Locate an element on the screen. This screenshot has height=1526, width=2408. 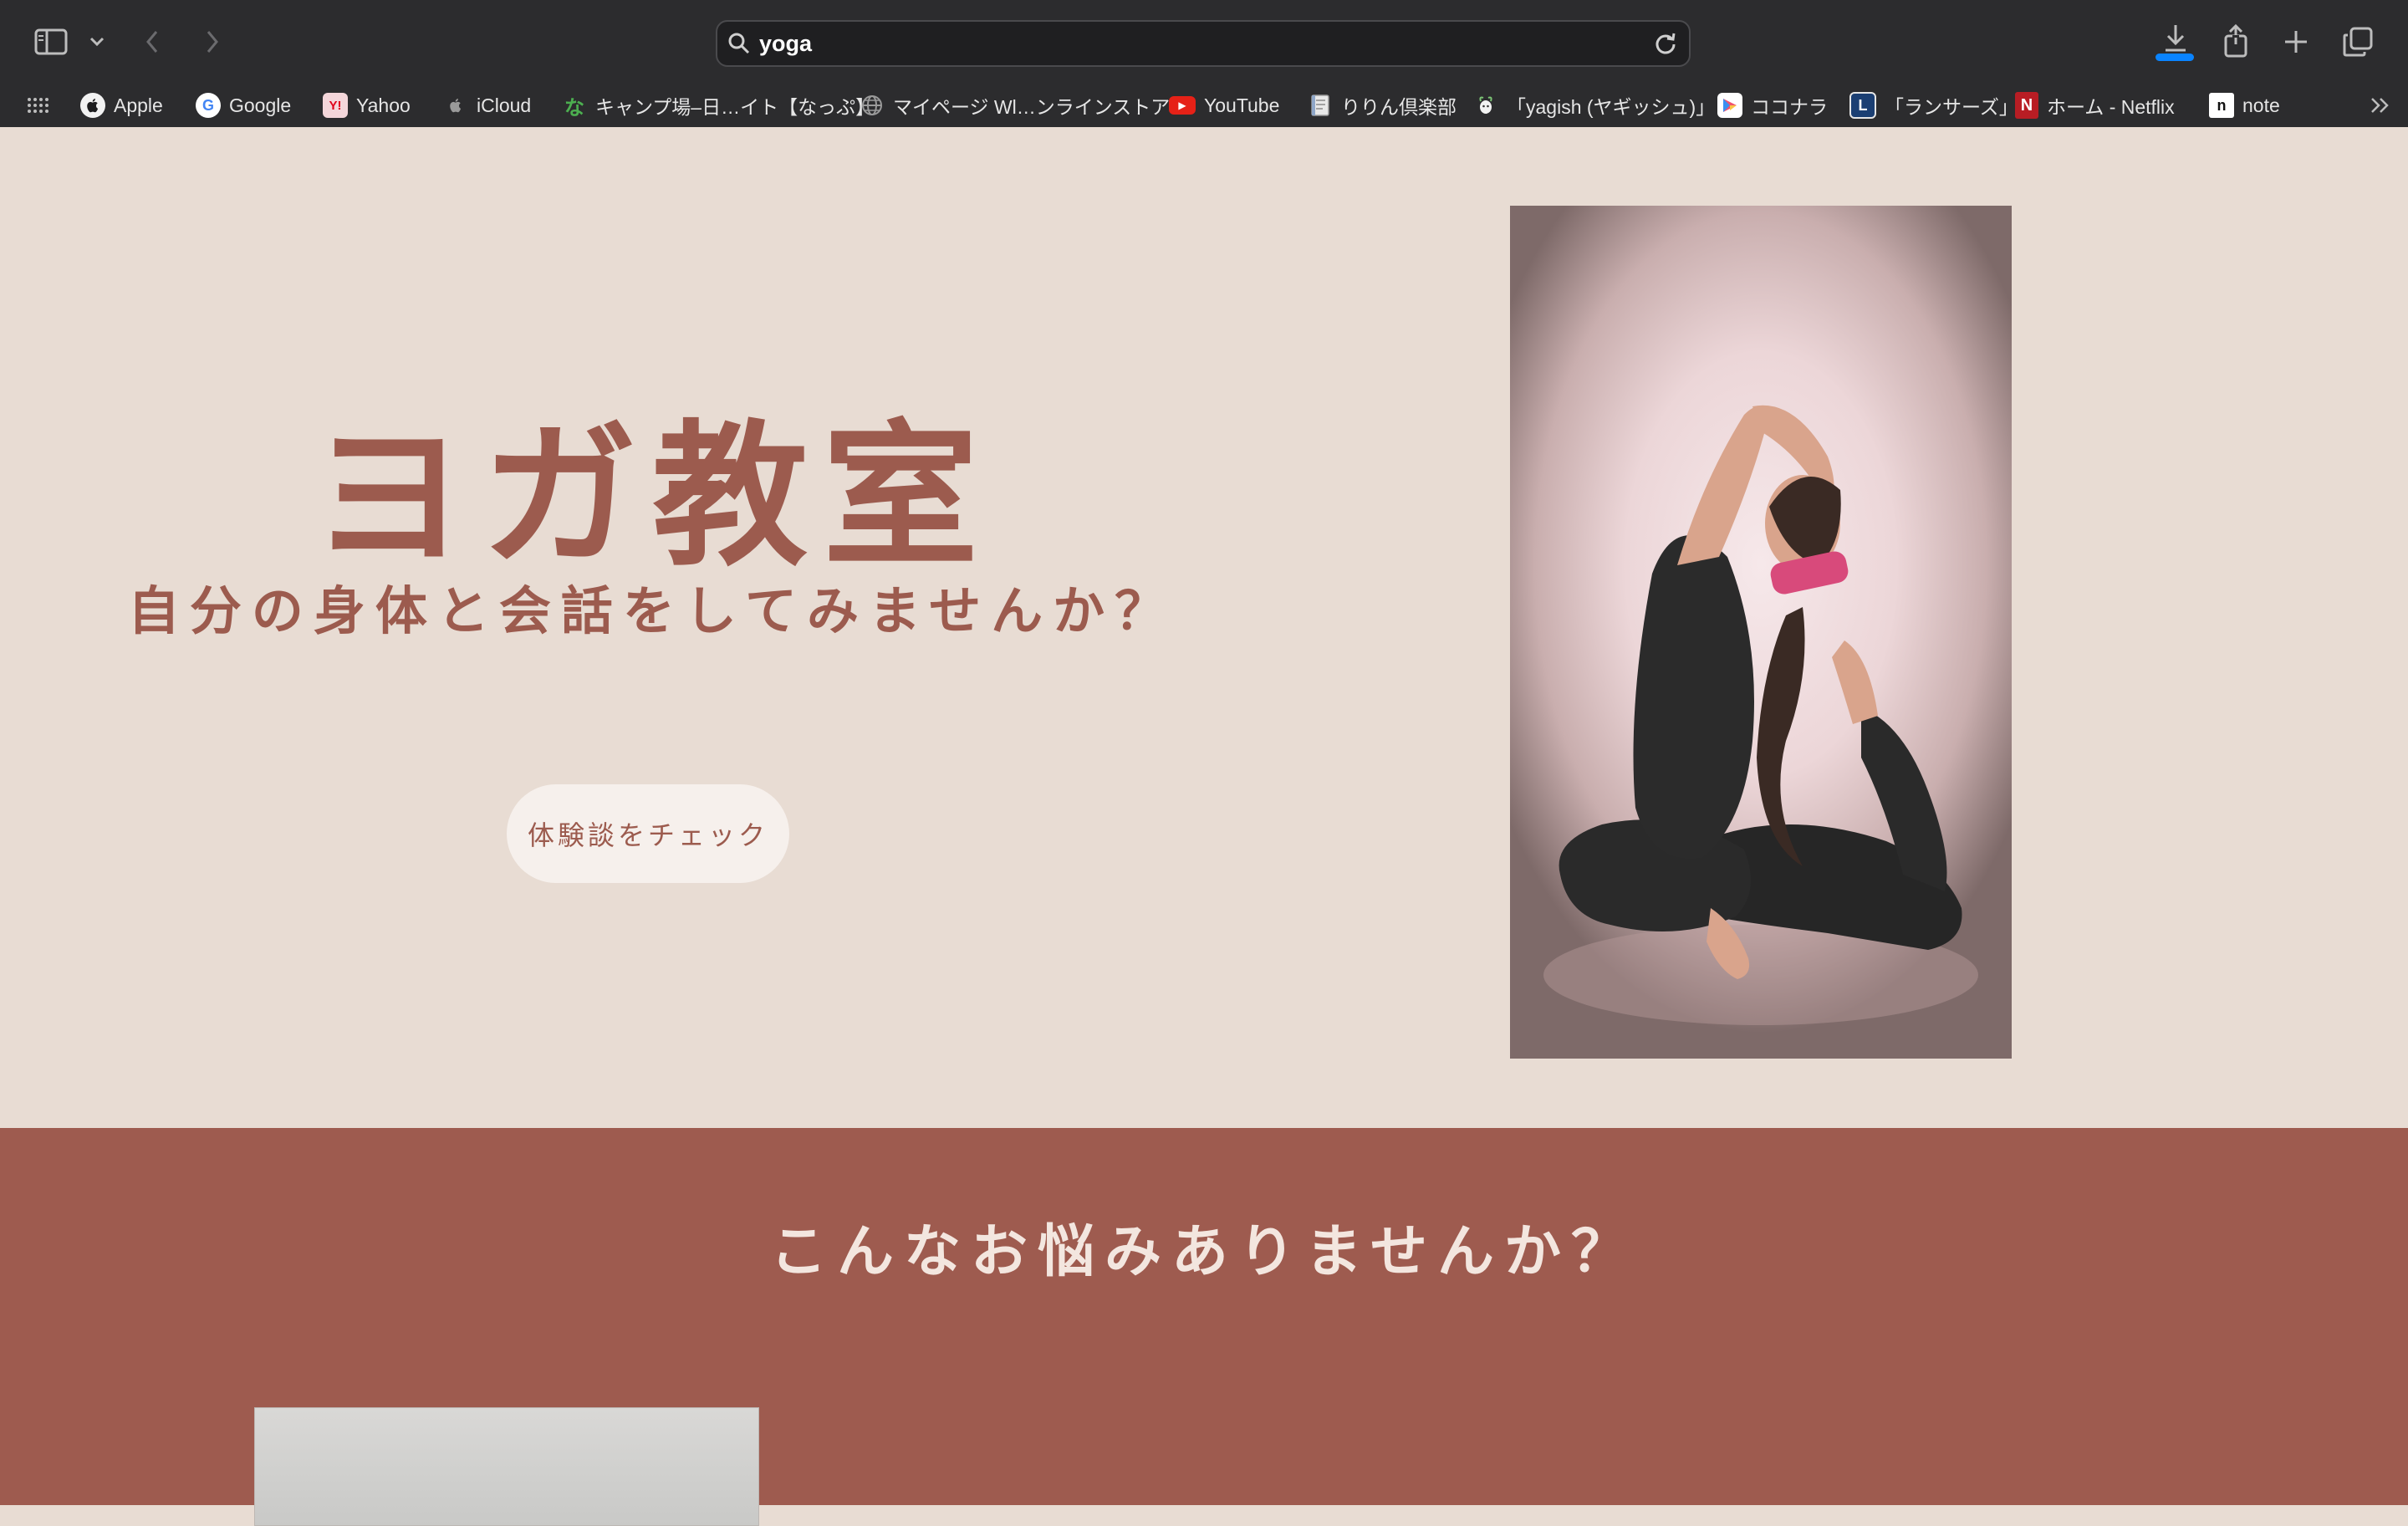
note-icon: n is located at coordinates (2222, 105).